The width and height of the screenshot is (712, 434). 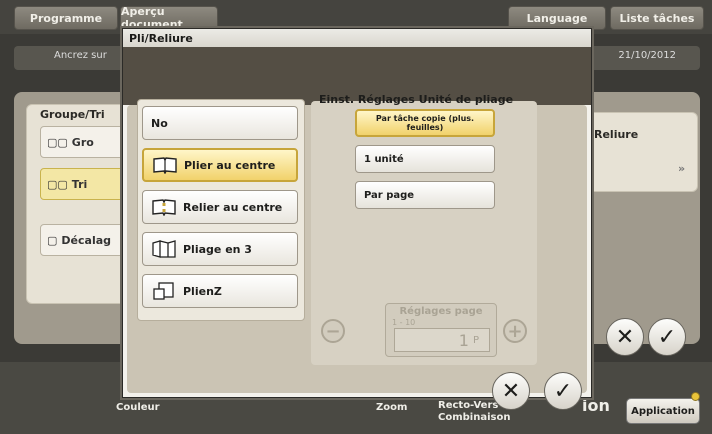 What do you see at coordinates (57, 184) in the screenshot?
I see `sort-icon: ▢▢` at bounding box center [57, 184].